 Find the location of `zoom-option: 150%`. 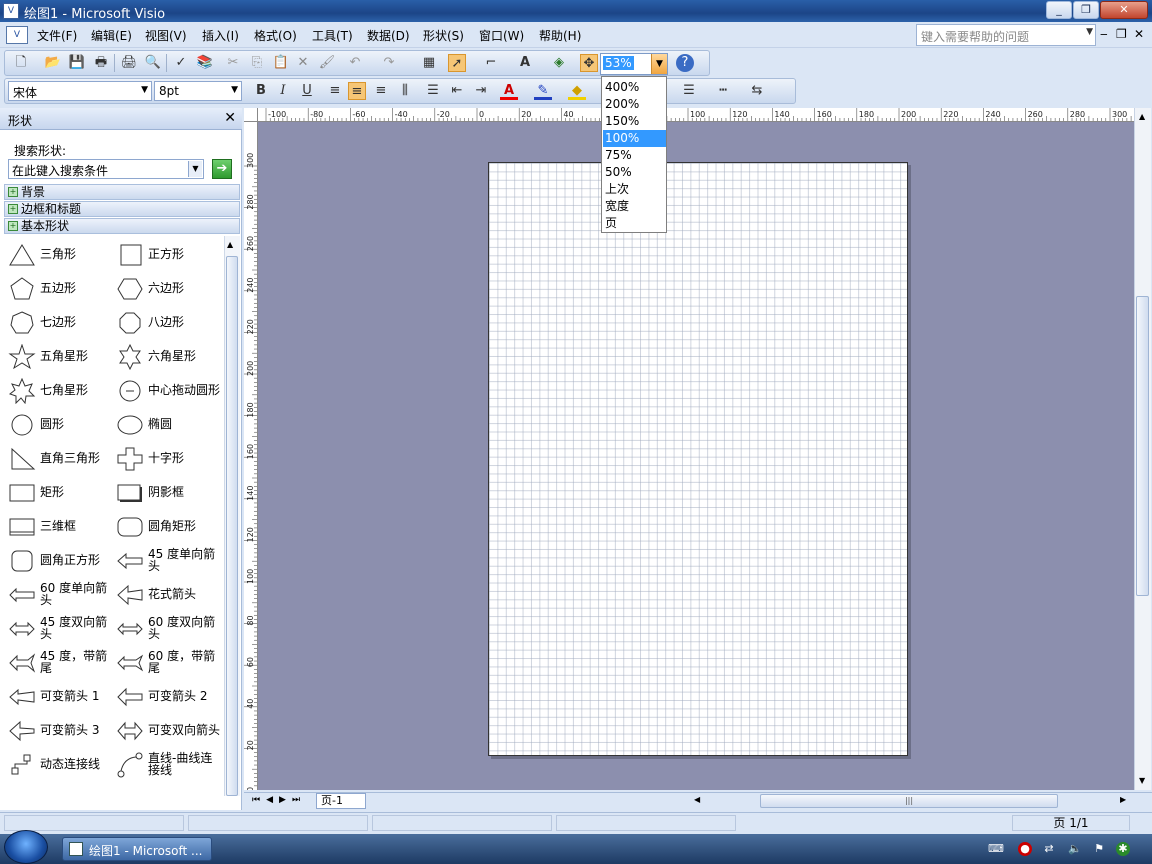

zoom-option: 150% is located at coordinates (634, 121).